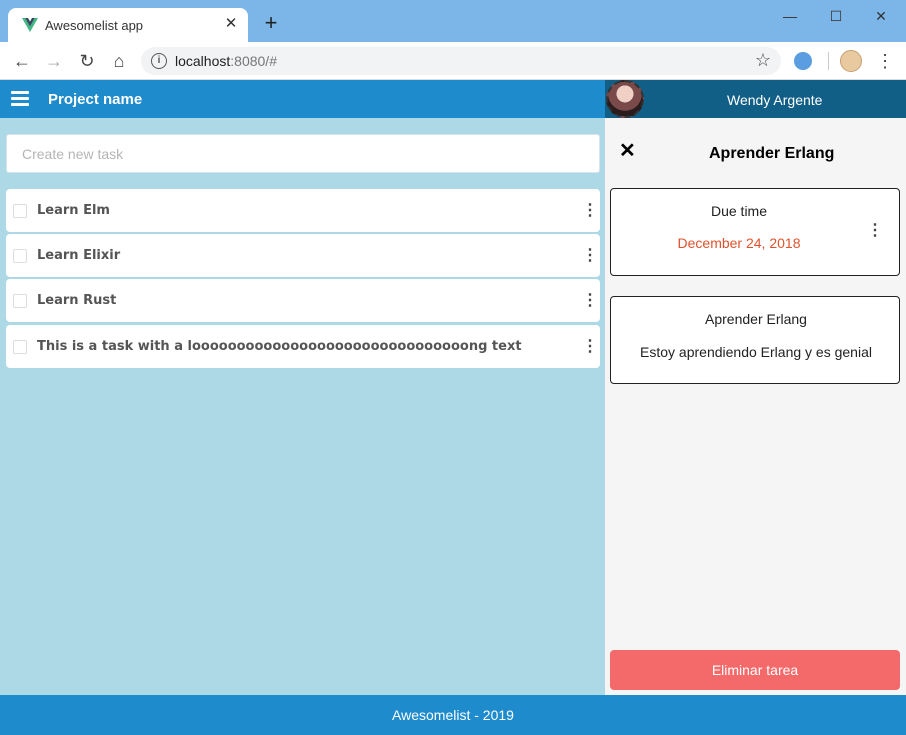  I want to click on minimize-icon: —, so click(790, 16).